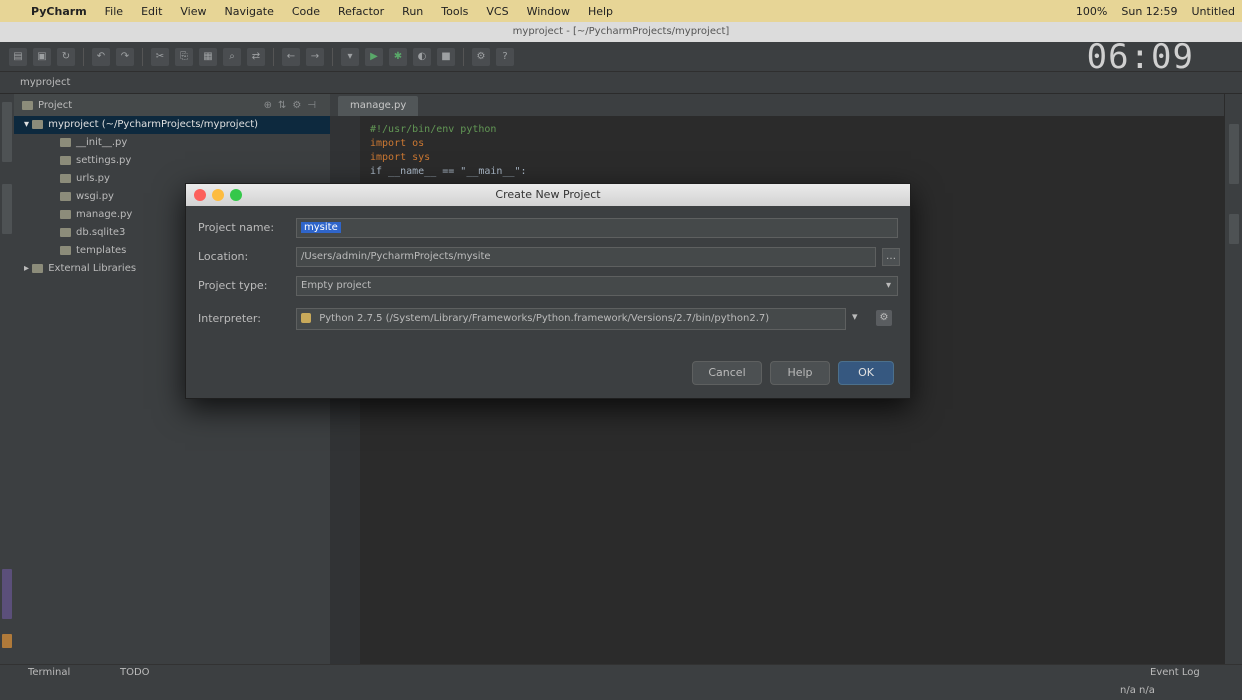 The width and height of the screenshot is (1242, 700). What do you see at coordinates (378, 106) in the screenshot?
I see `editor-tab: manage.py` at bounding box center [378, 106].